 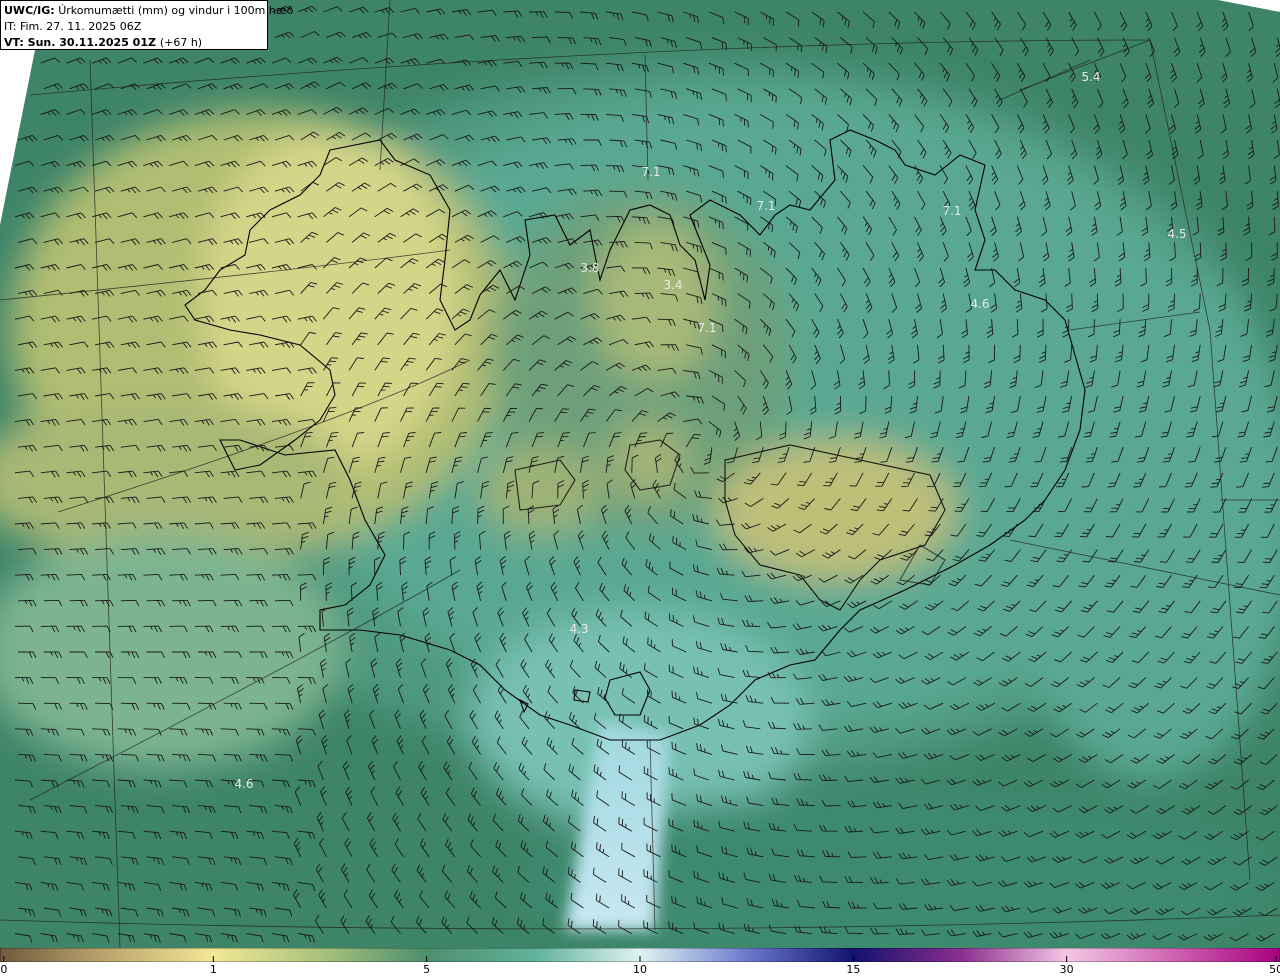 I want to click on model-prefix: UWC/IG:, so click(x=29, y=10).